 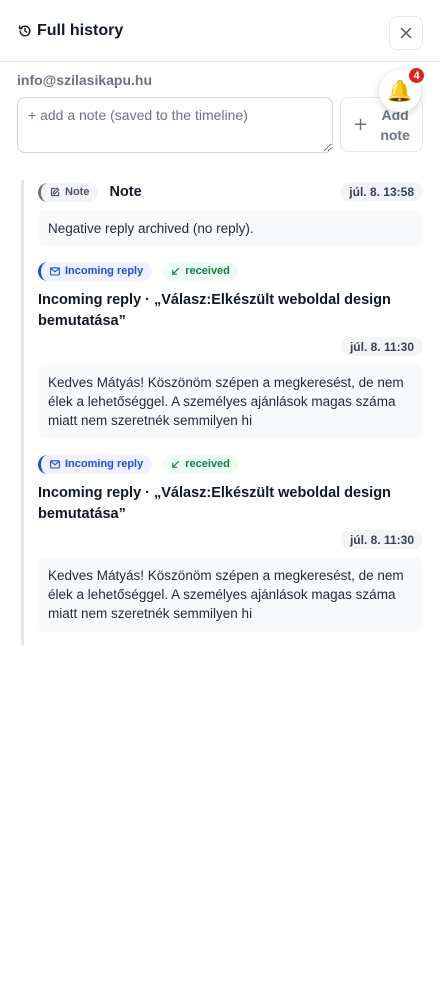 I want to click on notification-count-badge: 4, so click(x=416, y=75).